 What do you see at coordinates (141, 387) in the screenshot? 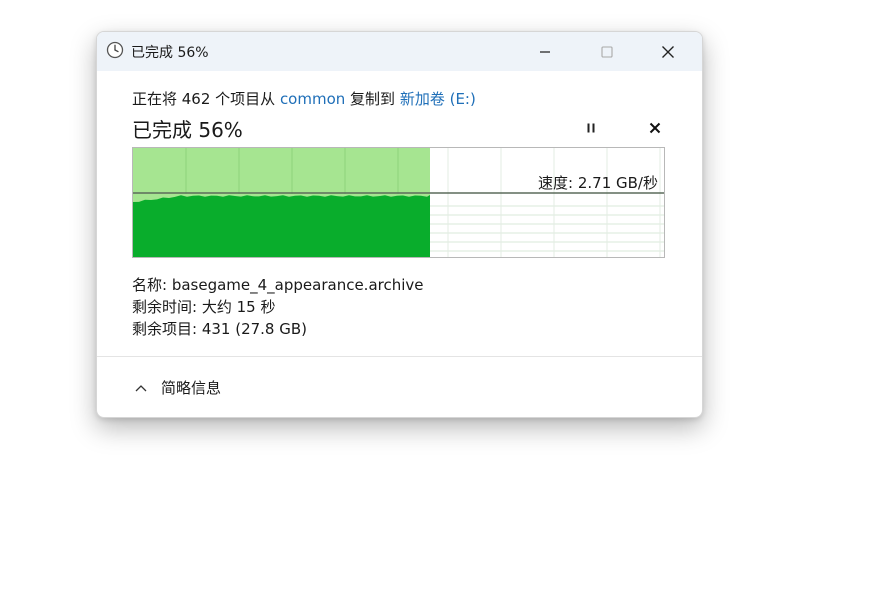
I see `chevron-up-icon` at bounding box center [141, 387].